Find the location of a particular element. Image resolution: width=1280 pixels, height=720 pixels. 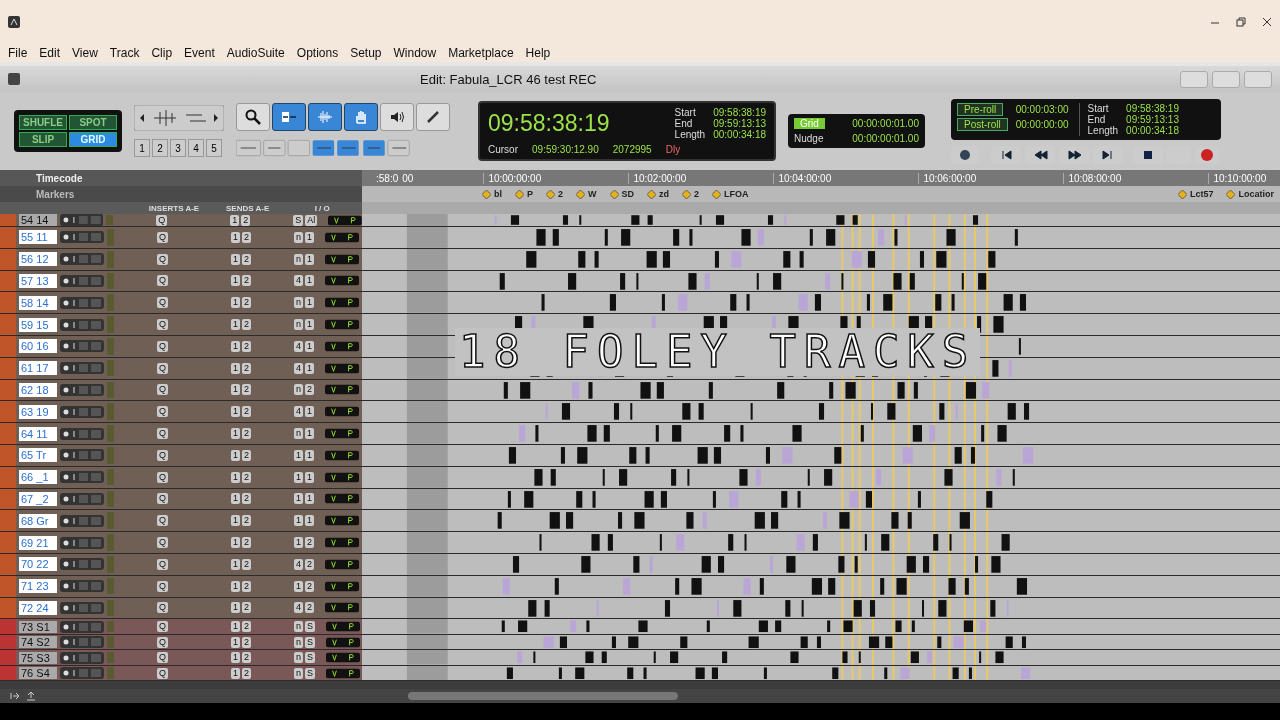

track-name: 66 _1 is located at coordinates (38, 477).